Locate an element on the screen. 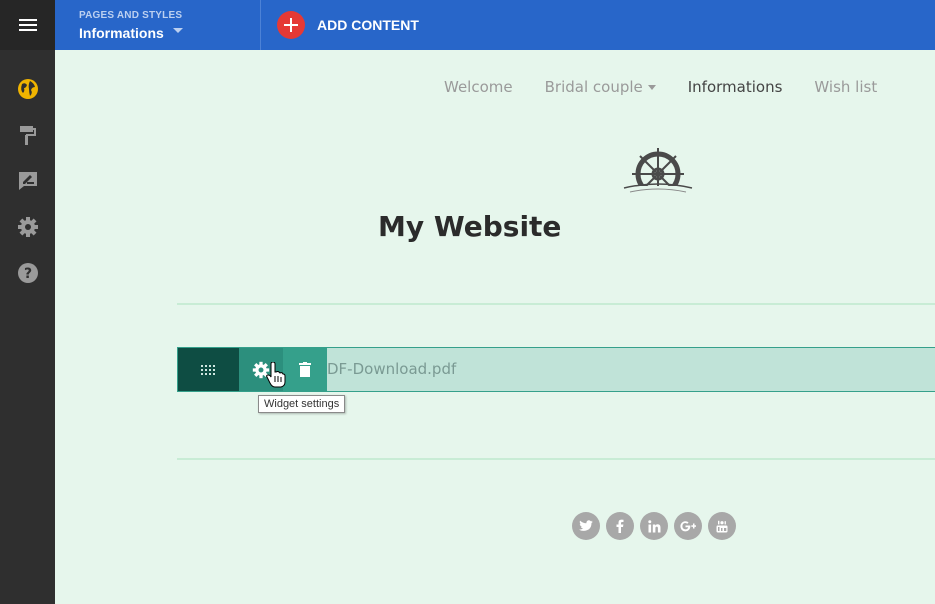 This screenshot has width=935, height=604. add-content-button: ADD CONTENT is located at coordinates (348, 25).